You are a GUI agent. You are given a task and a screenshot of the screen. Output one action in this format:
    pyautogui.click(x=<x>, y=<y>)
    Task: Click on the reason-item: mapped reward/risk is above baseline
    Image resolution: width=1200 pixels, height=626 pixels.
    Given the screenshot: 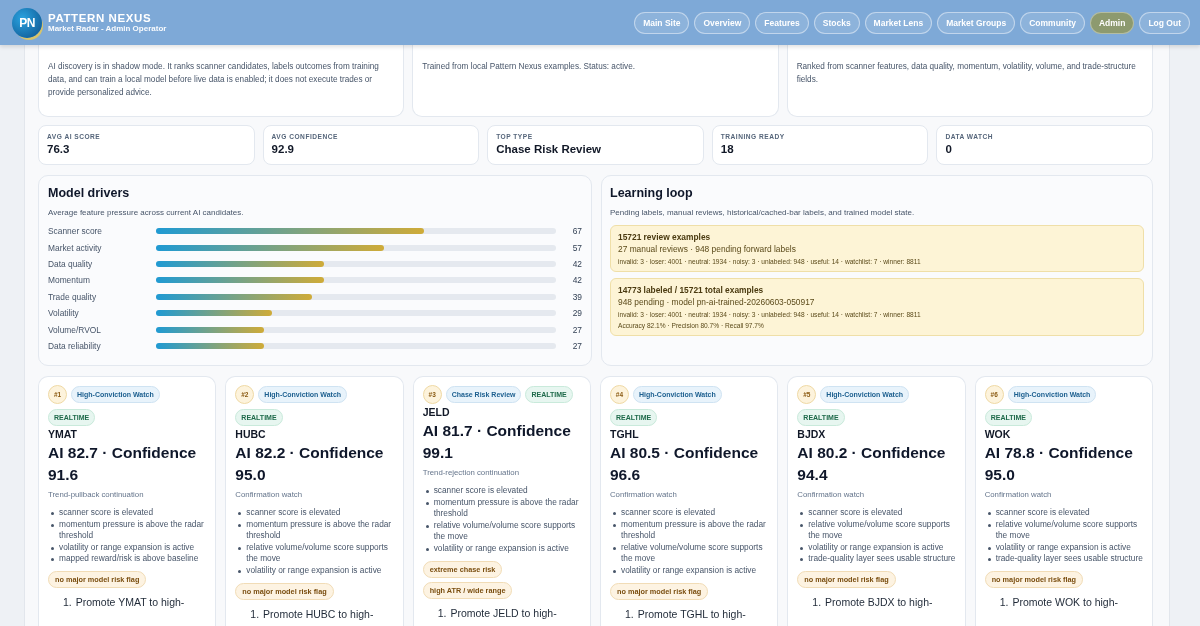 What is the action you would take?
    pyautogui.click(x=127, y=559)
    